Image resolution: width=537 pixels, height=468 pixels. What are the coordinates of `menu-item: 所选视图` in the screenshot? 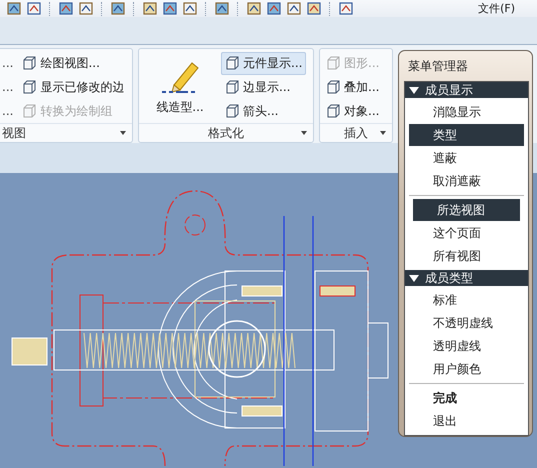 It's located at (466, 210).